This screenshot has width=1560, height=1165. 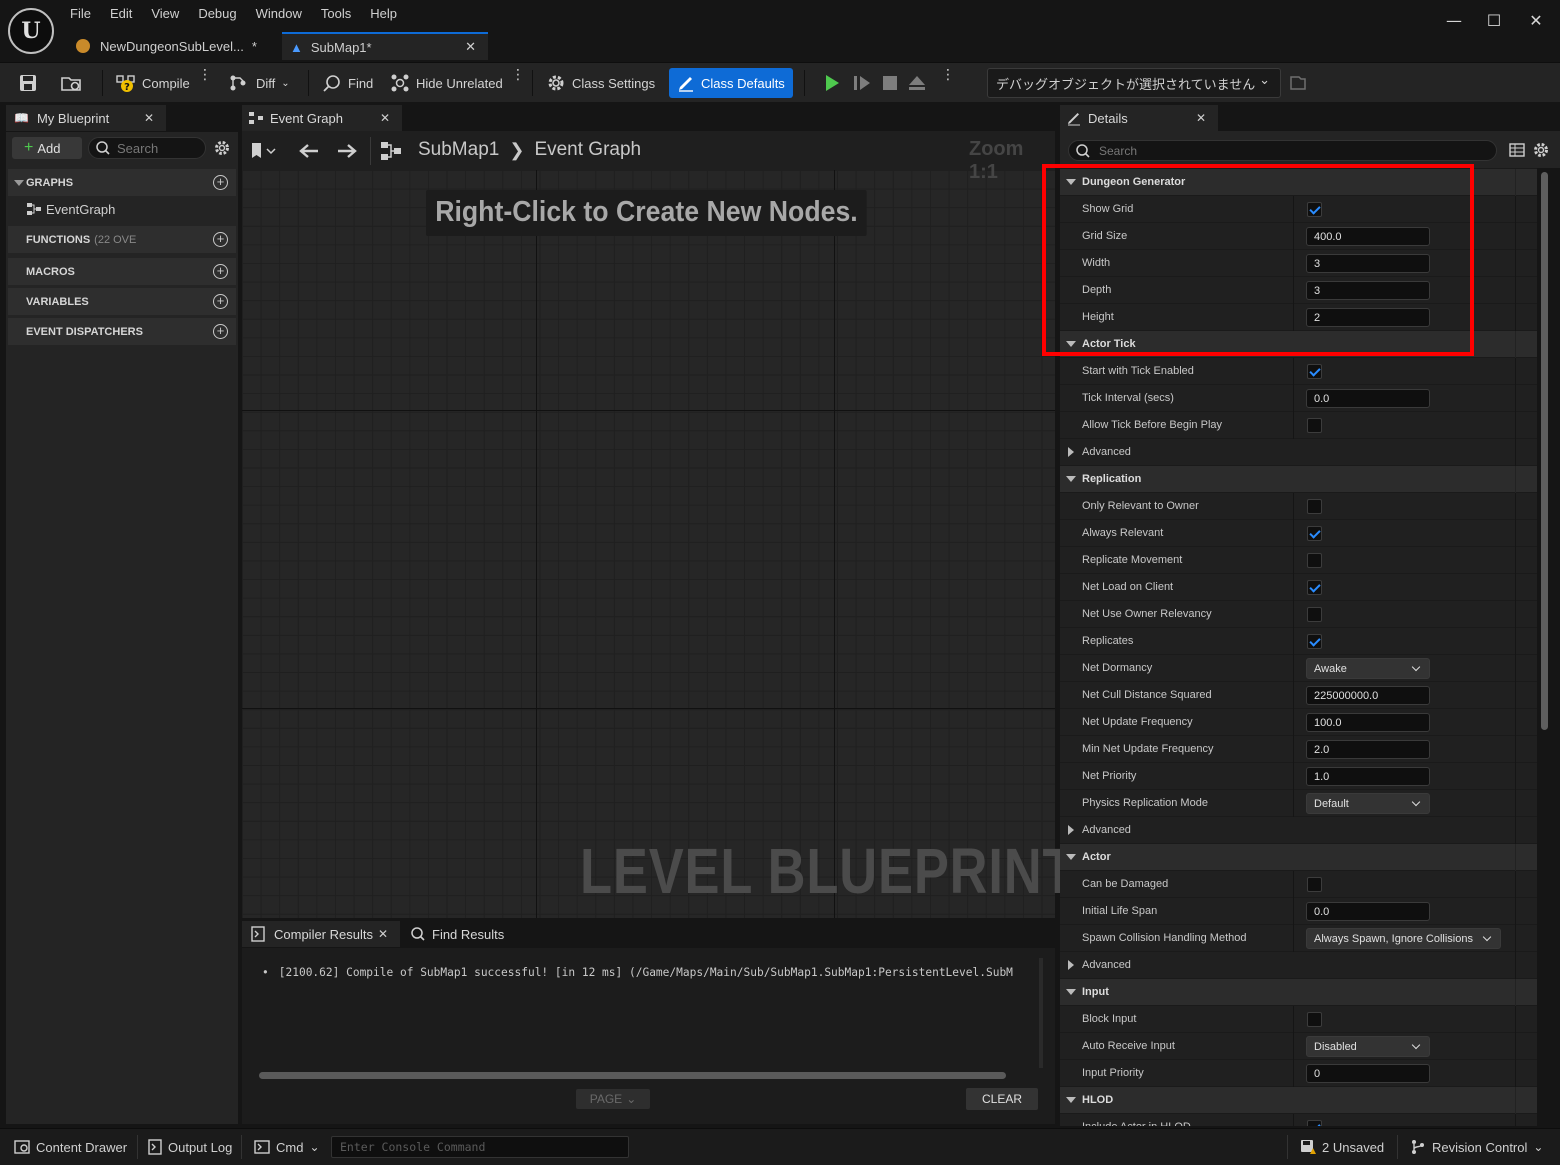 I want to click on save-button, so click(x=28, y=83).